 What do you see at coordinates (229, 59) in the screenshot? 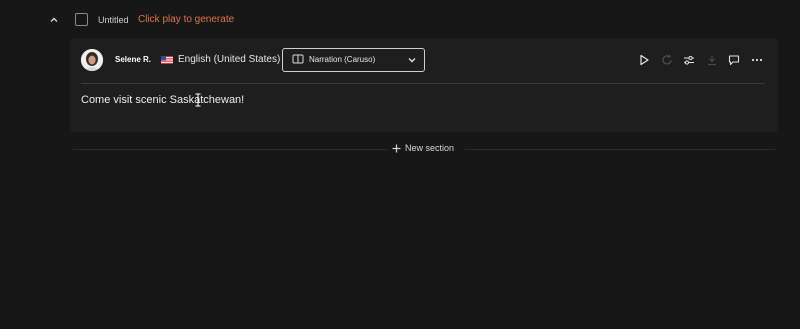
I see `language-label: English (United States)` at bounding box center [229, 59].